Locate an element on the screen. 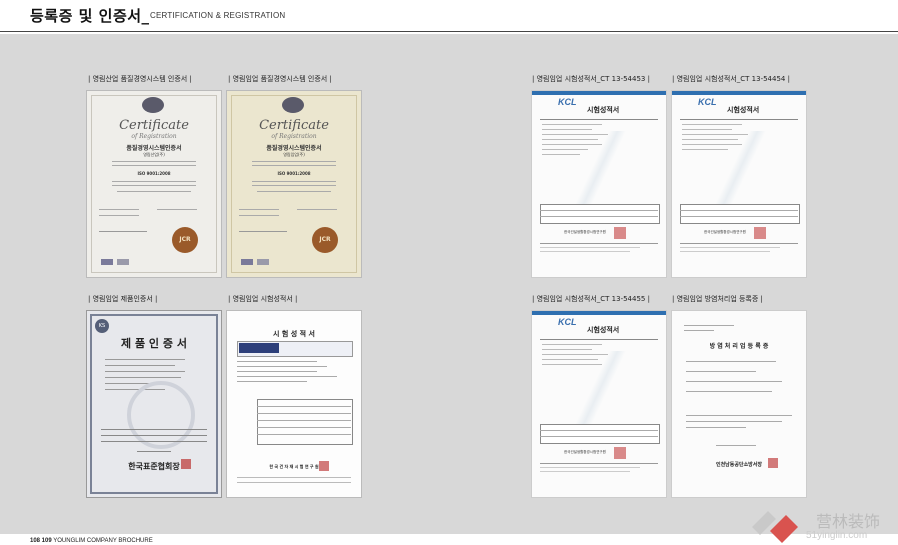  report-issuer: 한 국 건 자 재 시 험 연 구 원 is located at coordinates (294, 466).